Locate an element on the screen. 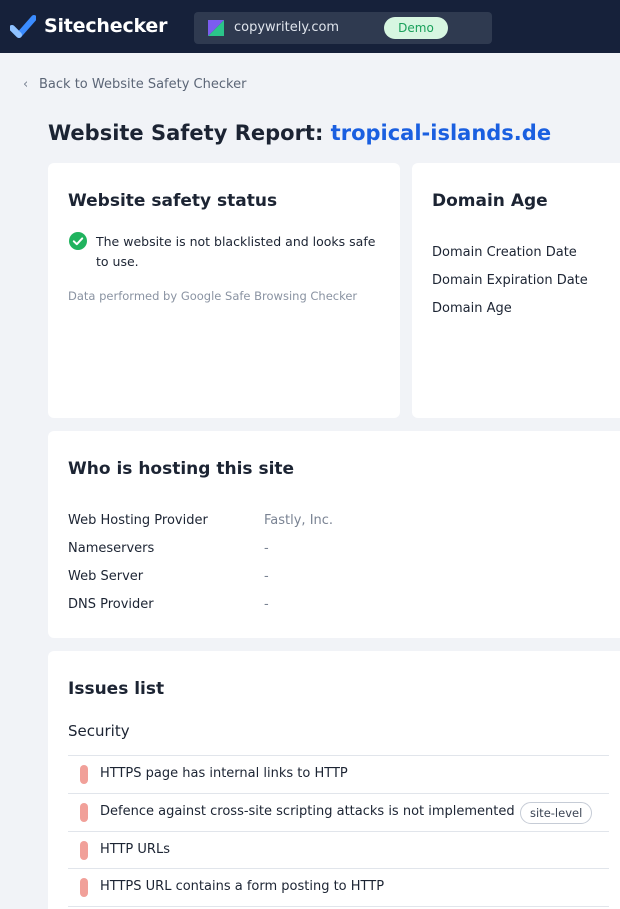 This screenshot has height=909, width=620. project-domain: copywritely.com is located at coordinates (287, 27).